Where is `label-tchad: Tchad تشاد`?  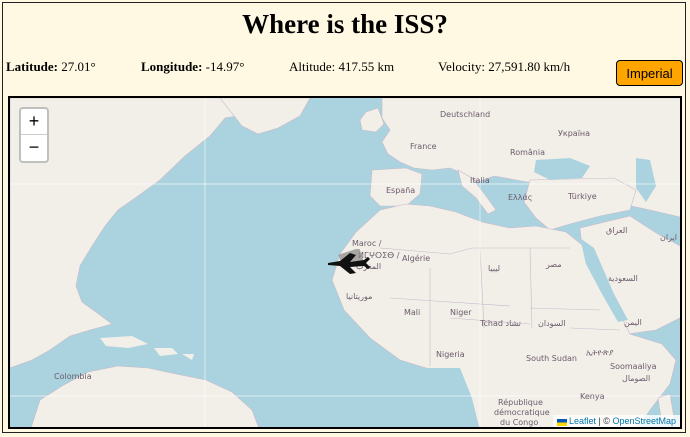
label-tchad: Tchad تشاد is located at coordinates (500, 323).